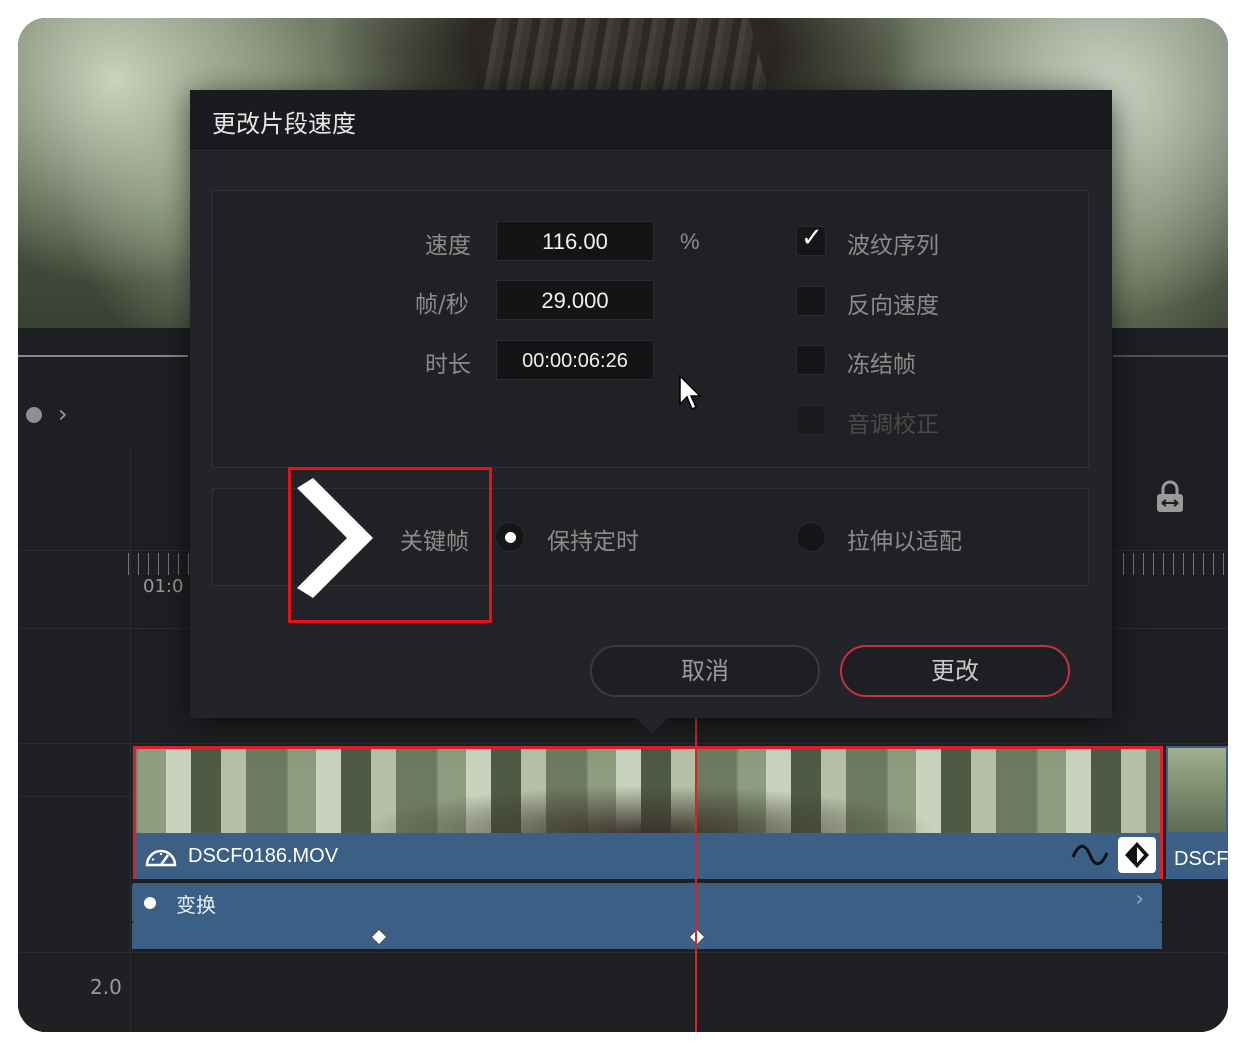  What do you see at coordinates (161, 858) in the screenshot?
I see `speedometer-icon` at bounding box center [161, 858].